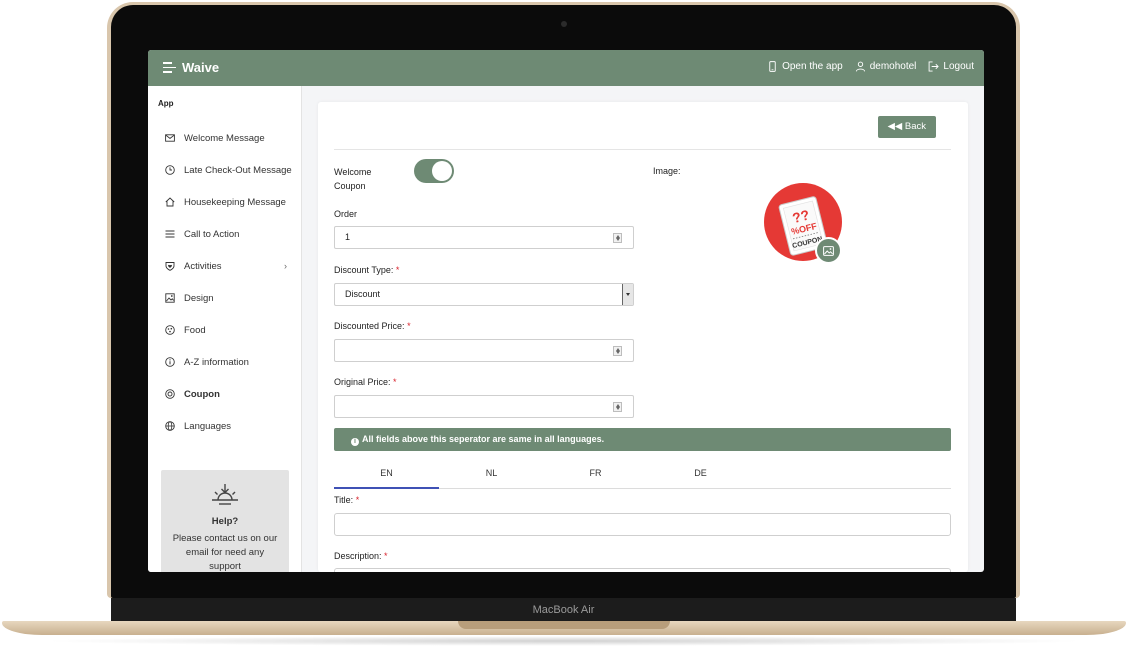  I want to click on heart-shield-icon, so click(170, 266).